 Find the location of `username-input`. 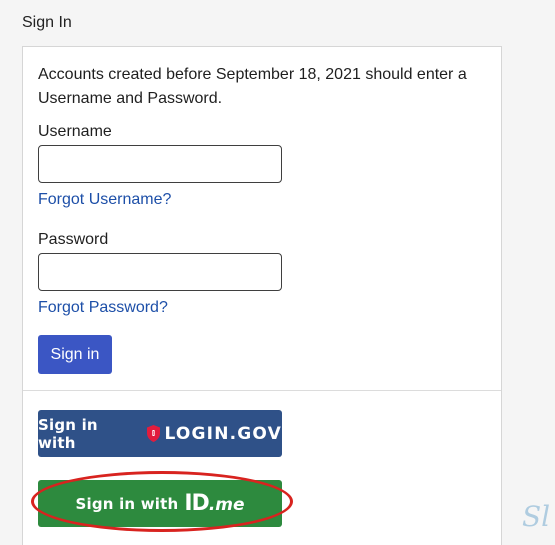

username-input is located at coordinates (160, 164).